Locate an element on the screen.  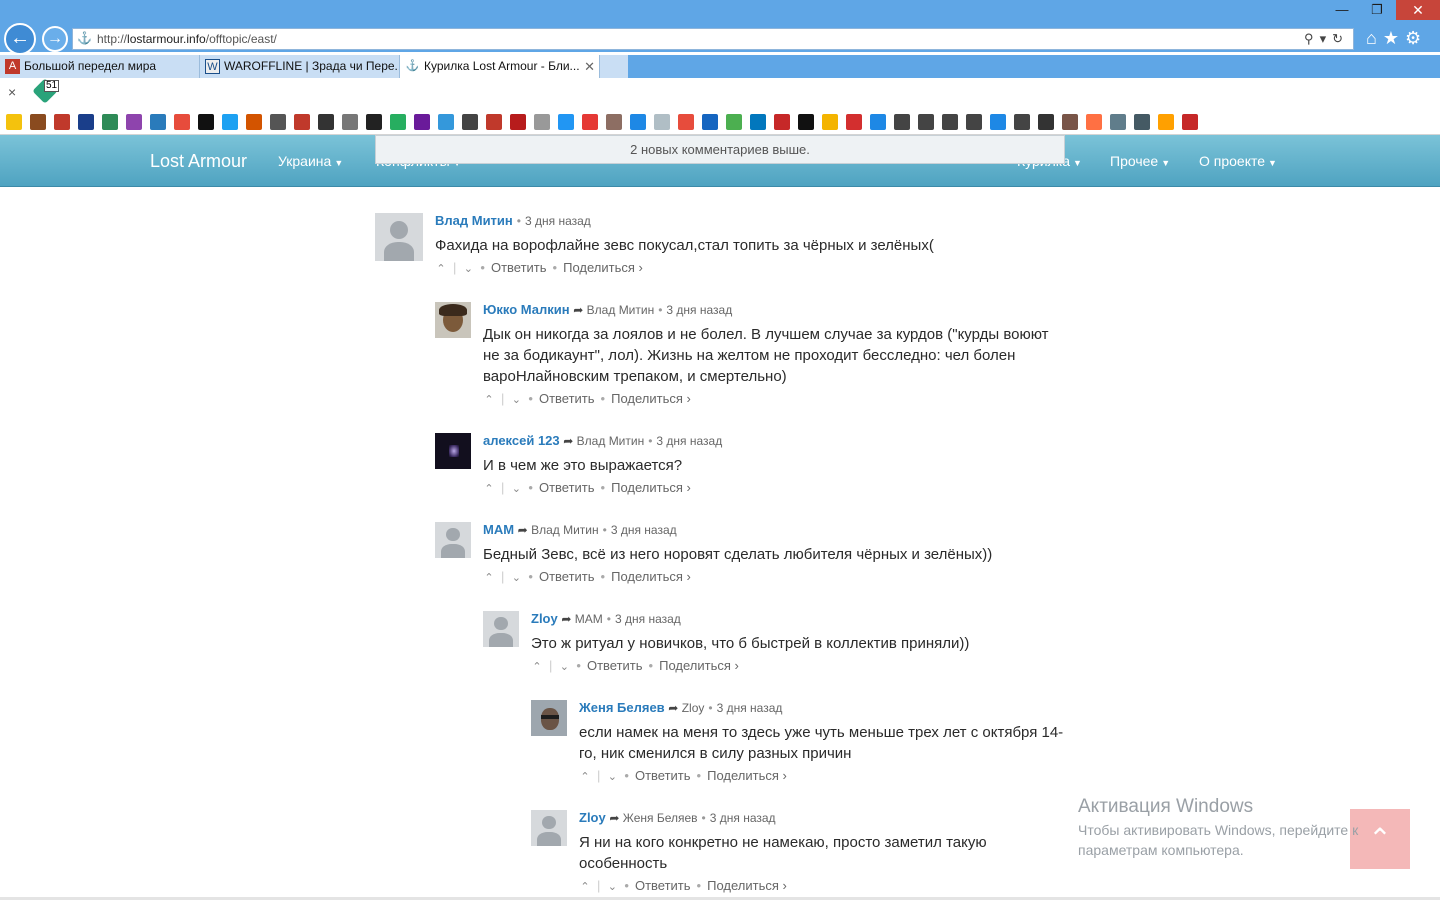
comment-author: алексей 123 is located at coordinates (521, 440).